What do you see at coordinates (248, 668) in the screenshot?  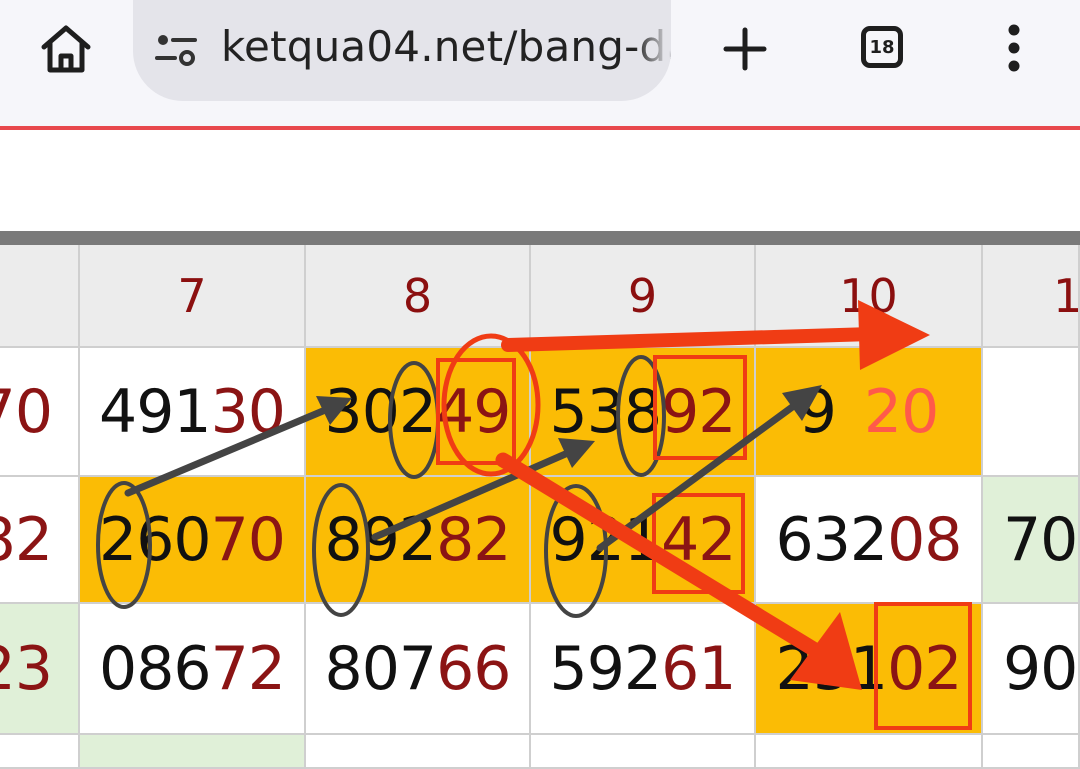 I see `number-tail: 72` at bounding box center [248, 668].